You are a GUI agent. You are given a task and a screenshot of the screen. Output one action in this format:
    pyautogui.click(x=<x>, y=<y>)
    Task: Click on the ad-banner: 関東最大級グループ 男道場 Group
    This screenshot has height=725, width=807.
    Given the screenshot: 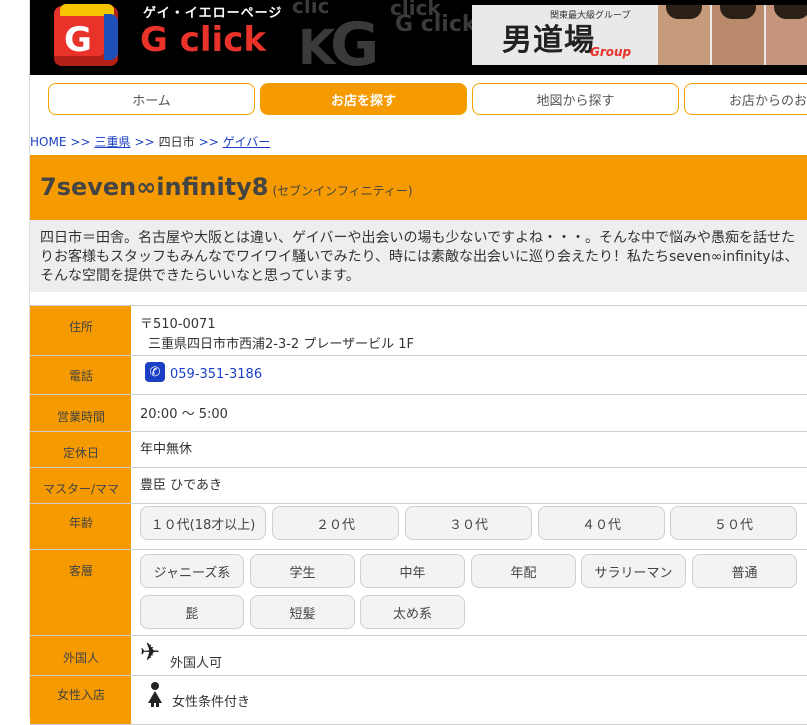 What is the action you would take?
    pyautogui.click(x=639, y=35)
    